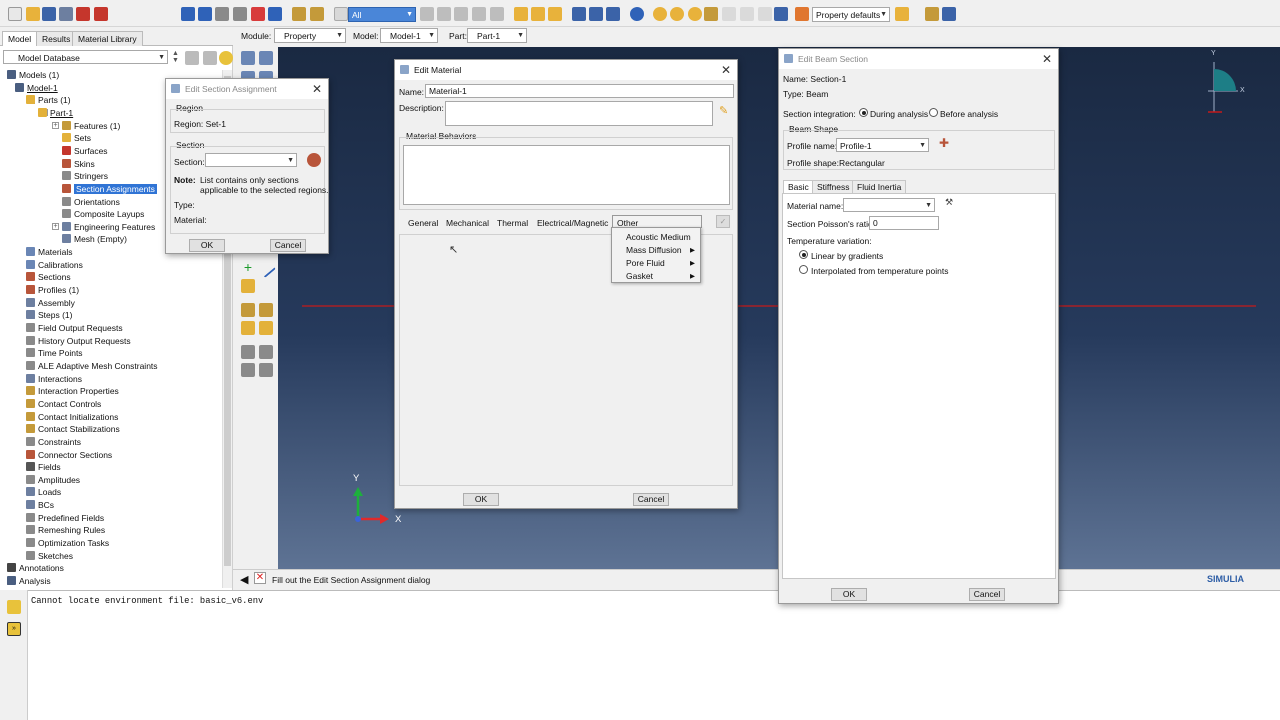 The image size is (1280, 720). Describe the element at coordinates (613, 14) in the screenshot. I see `shaded-icon` at that location.